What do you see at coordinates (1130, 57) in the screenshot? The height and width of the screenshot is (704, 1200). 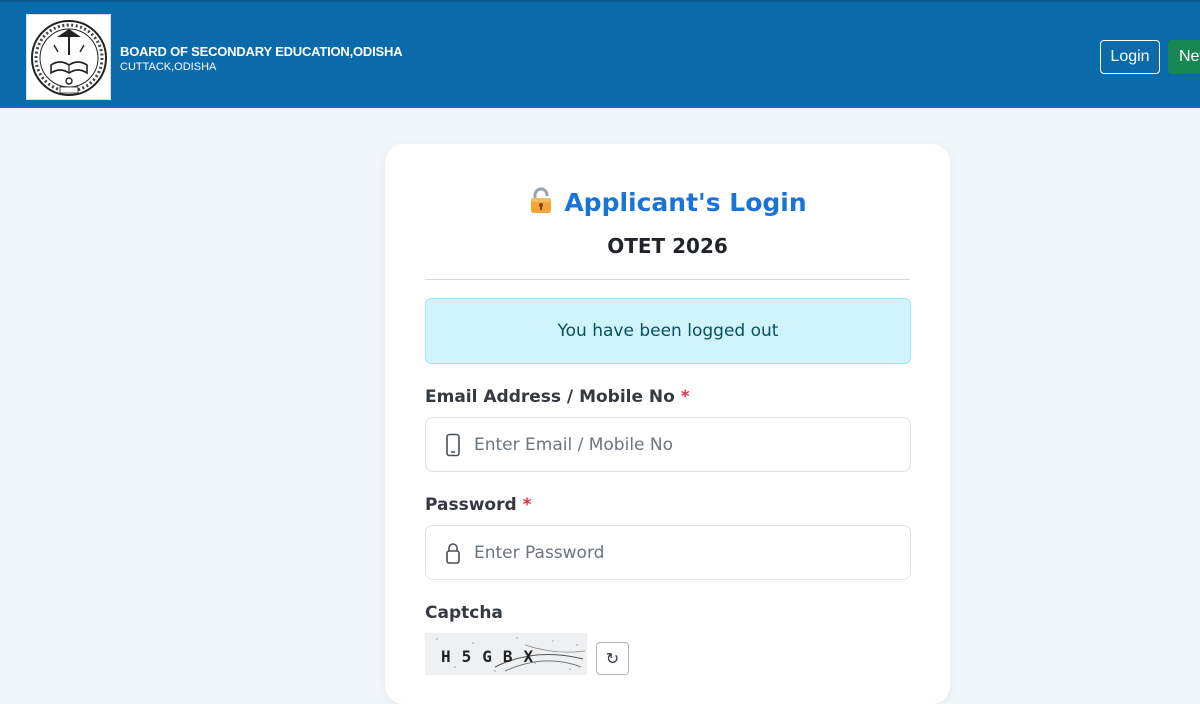 I see `login-button: Login` at bounding box center [1130, 57].